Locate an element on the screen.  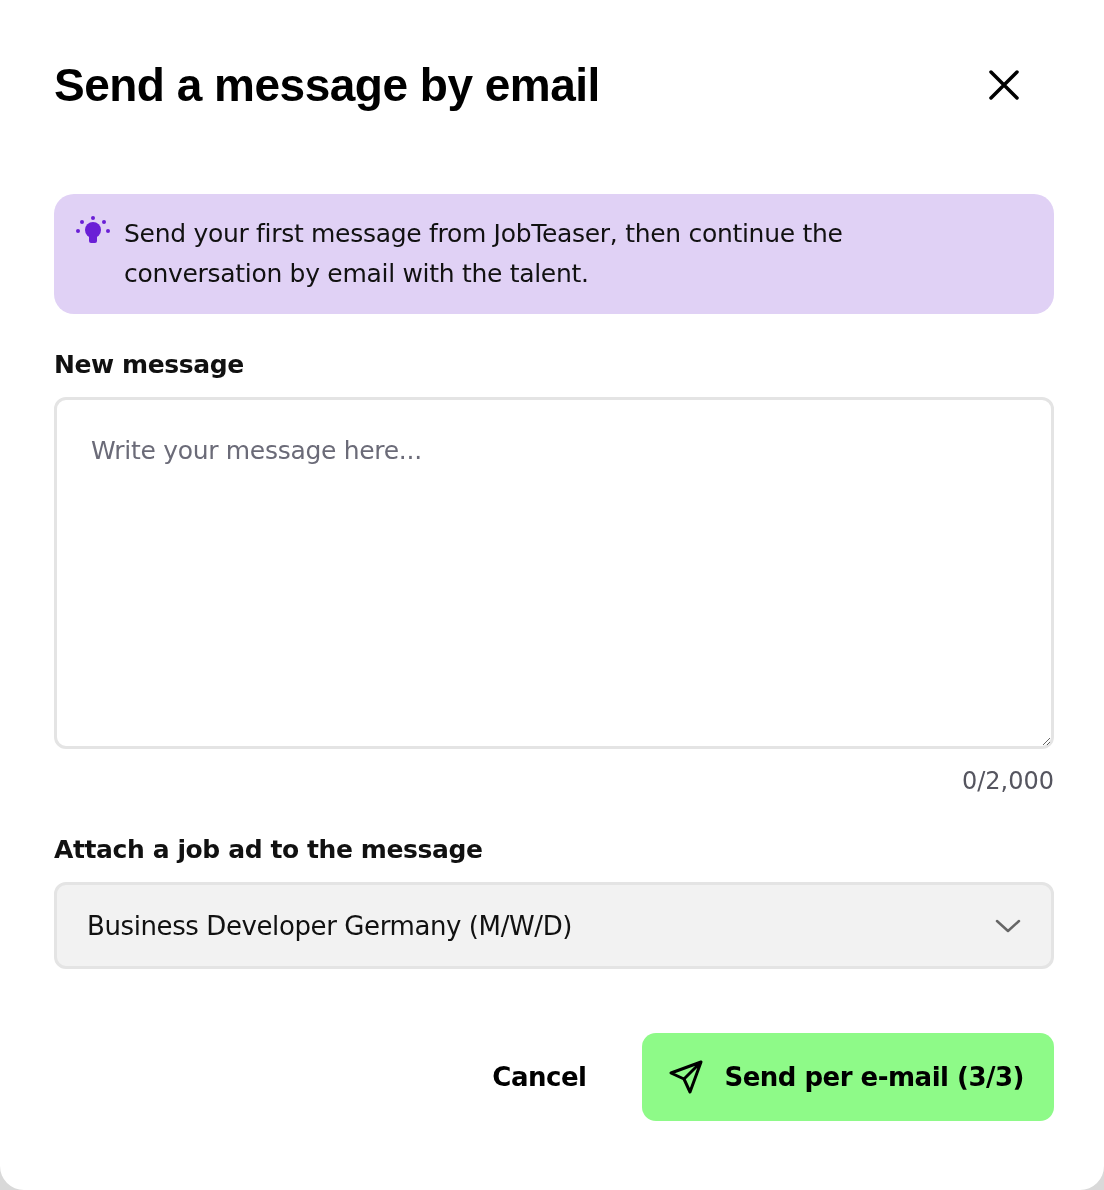
chevron-down-icon is located at coordinates (1008, 925).